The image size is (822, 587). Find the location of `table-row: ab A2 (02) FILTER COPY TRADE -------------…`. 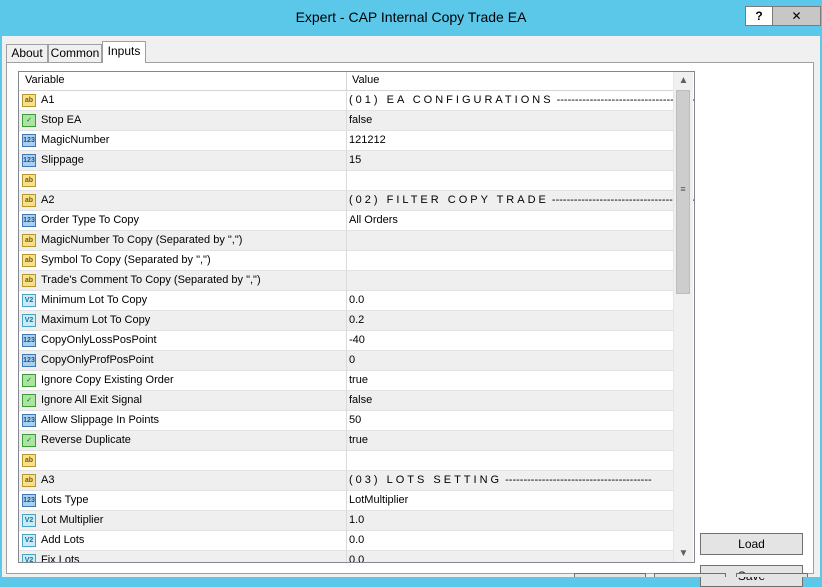

table-row: ab A2 (02) FILTER COPY TRADE -------------… is located at coordinates (356, 201).